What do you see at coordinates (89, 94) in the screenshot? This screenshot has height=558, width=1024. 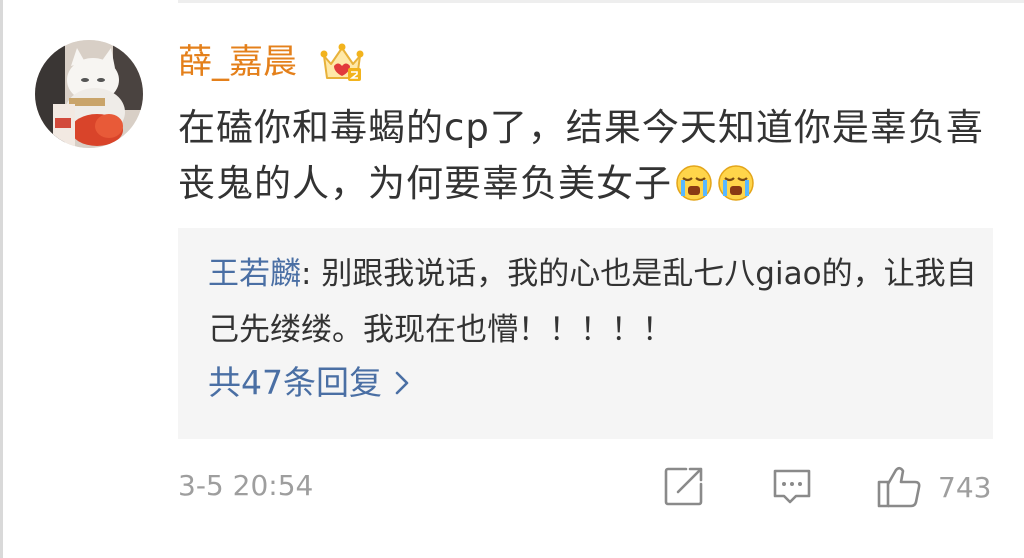 I see `avatar` at bounding box center [89, 94].